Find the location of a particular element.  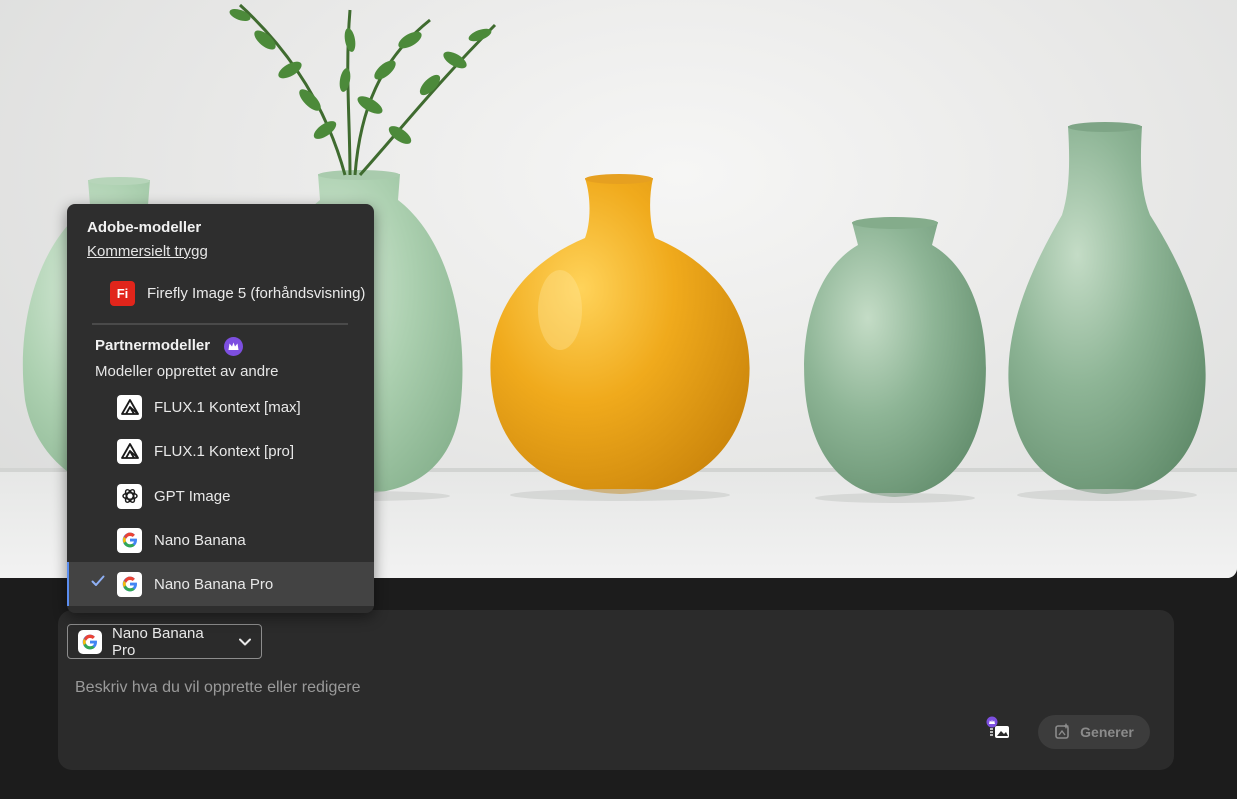

partner-models-subtitle: Modeller opprettet av andre is located at coordinates (187, 371).